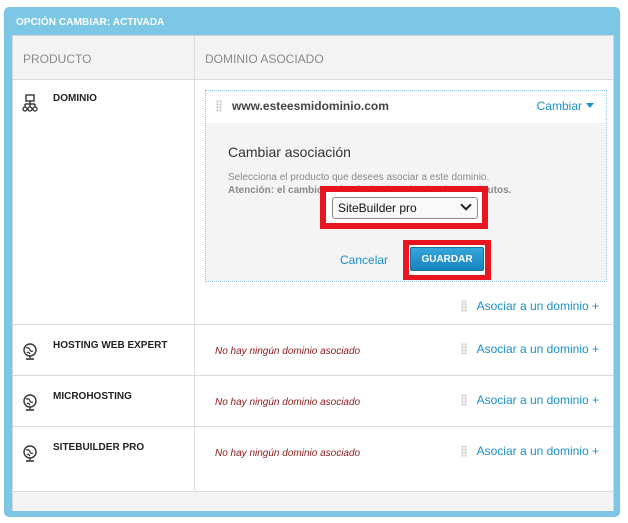 This screenshot has height=523, width=628. Describe the element at coordinates (57, 59) in the screenshot. I see `column-header-product: PRODUCTO` at that location.